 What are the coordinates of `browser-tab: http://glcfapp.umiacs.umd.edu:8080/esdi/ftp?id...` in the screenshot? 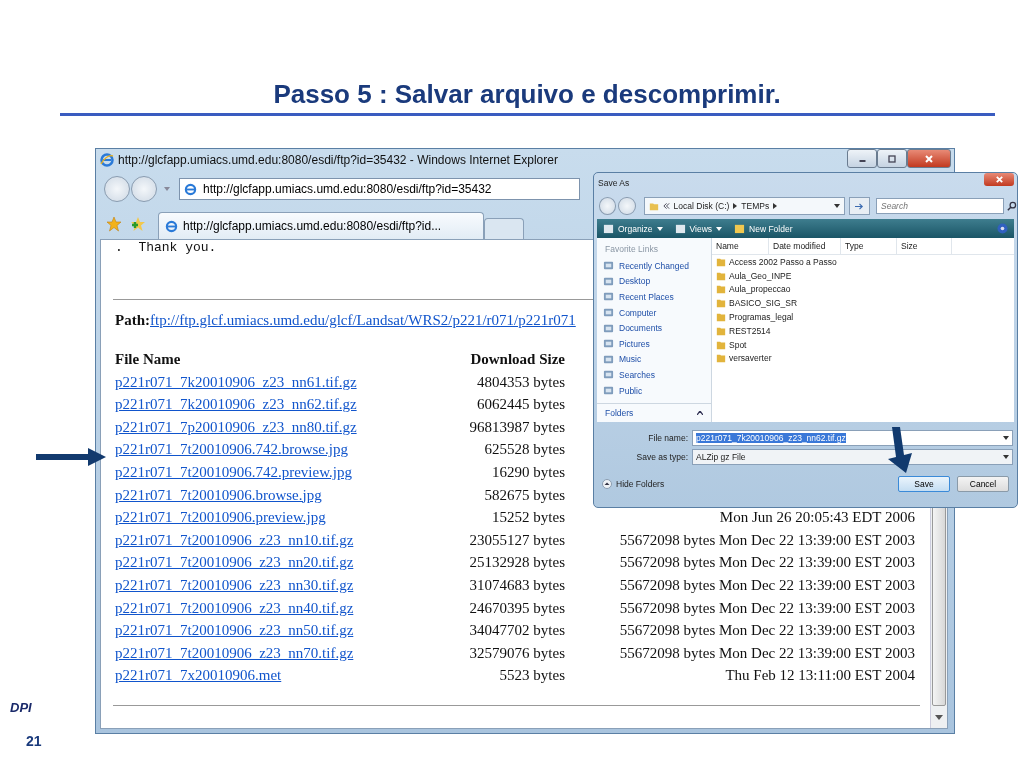 It's located at (321, 225).